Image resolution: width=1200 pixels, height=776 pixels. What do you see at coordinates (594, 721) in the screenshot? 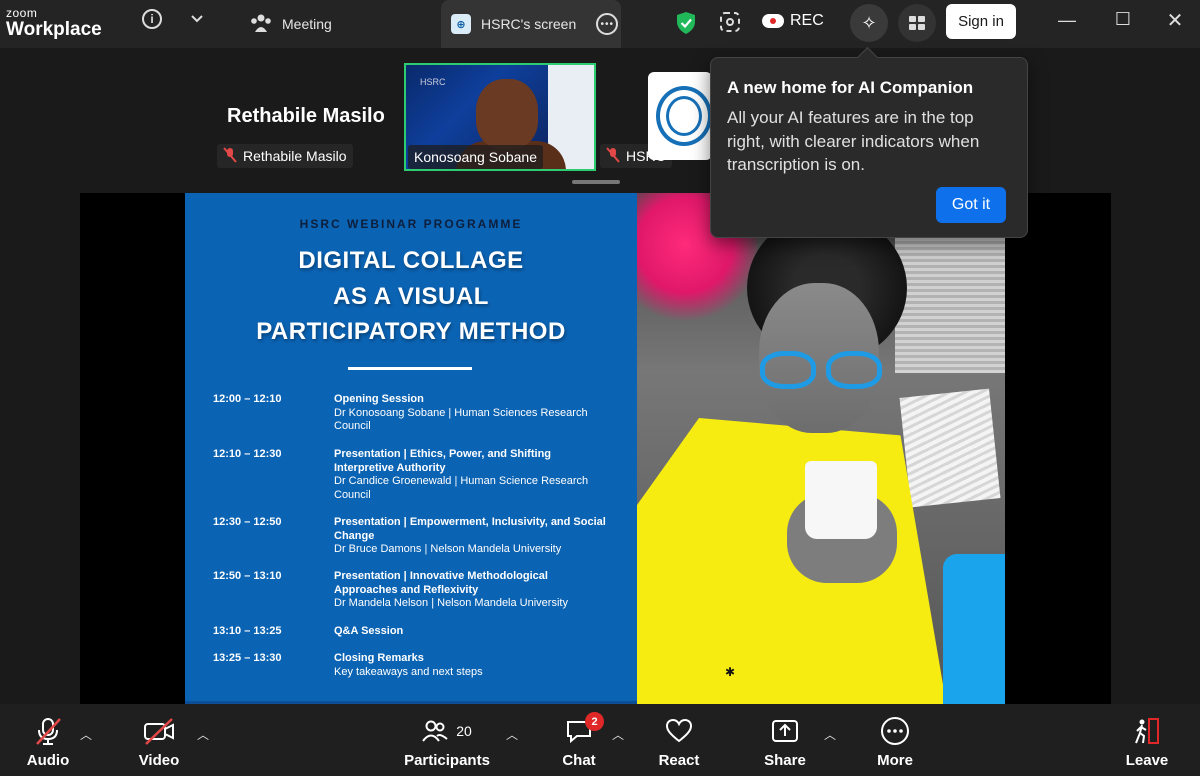
I see `chat-unread-badge: 2` at bounding box center [594, 721].